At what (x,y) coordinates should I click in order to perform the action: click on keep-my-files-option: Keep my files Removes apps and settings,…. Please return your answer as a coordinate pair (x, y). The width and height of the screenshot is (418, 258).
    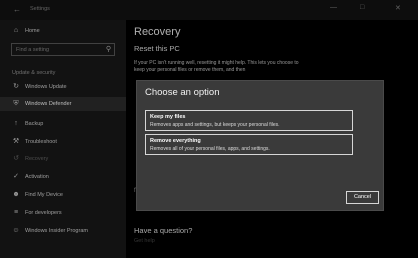
    Looking at the image, I should click on (249, 120).